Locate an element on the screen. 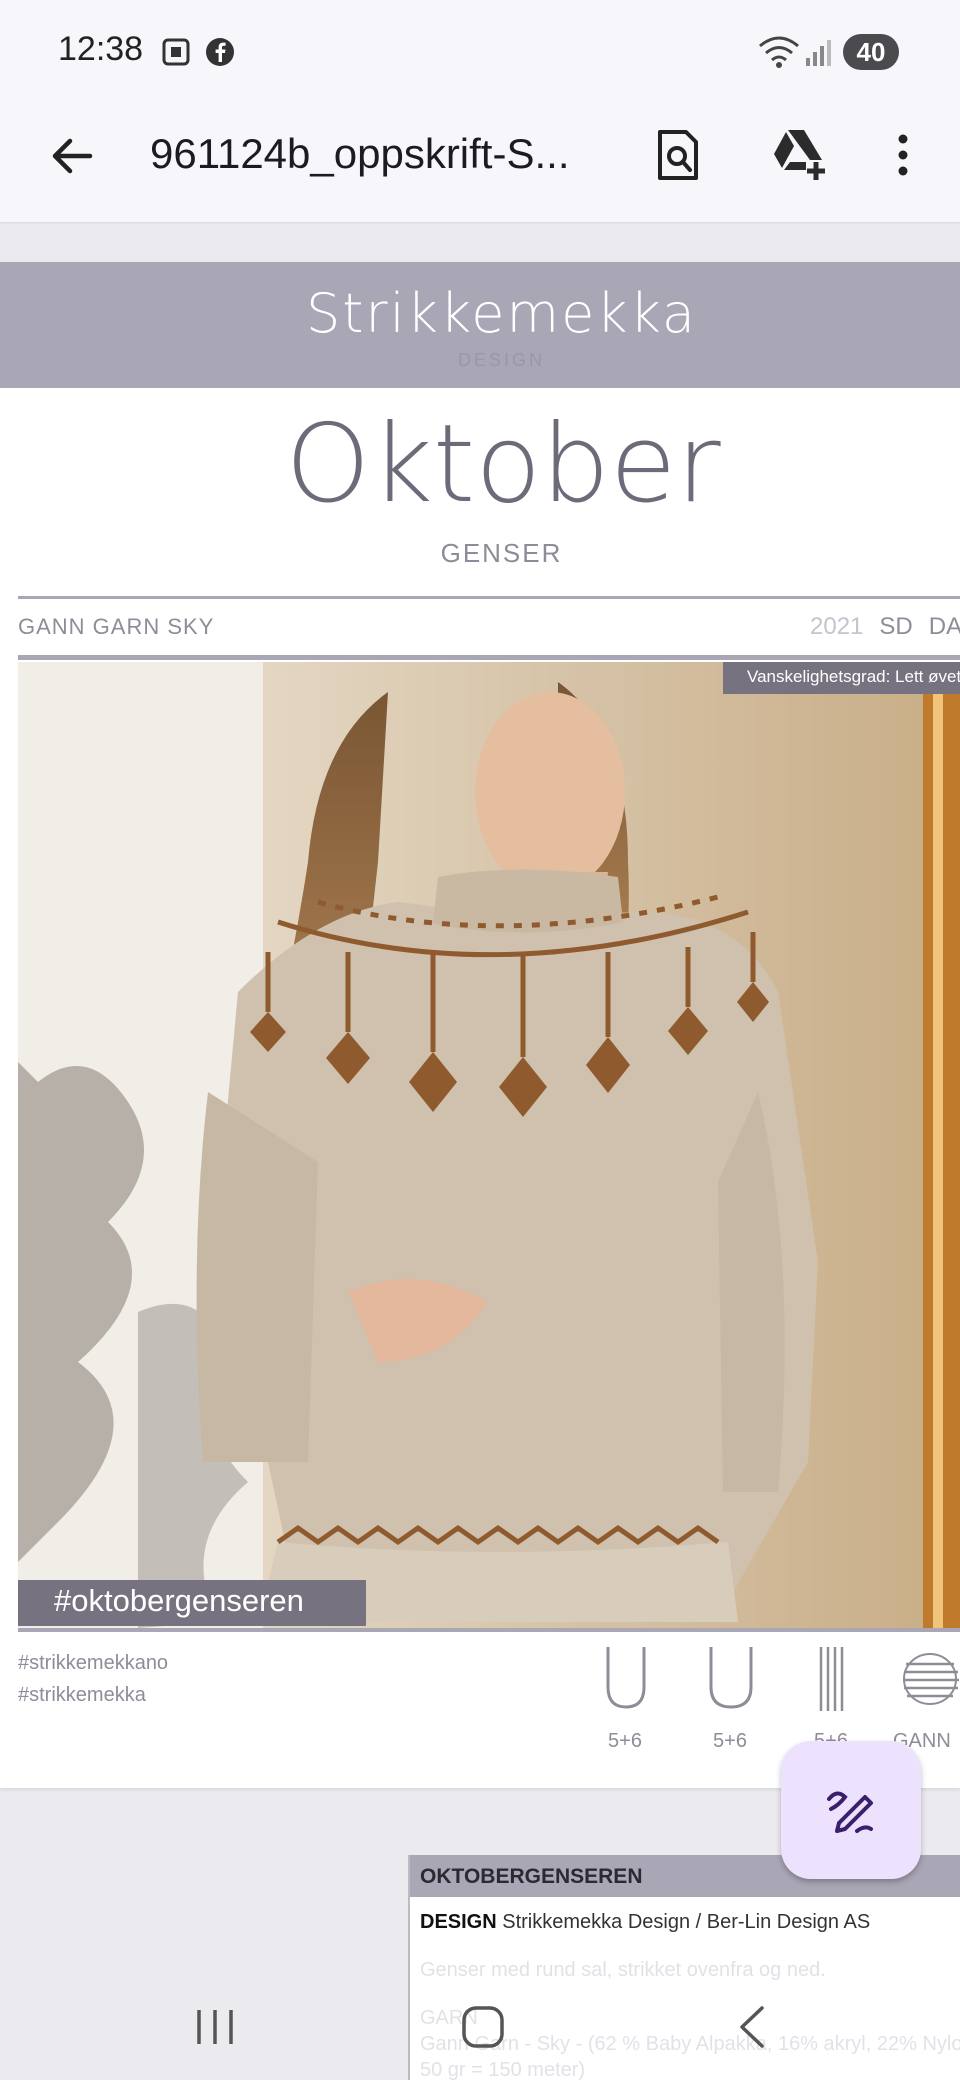 The width and height of the screenshot is (960, 2080). pattern-year: 2021 is located at coordinates (837, 626).